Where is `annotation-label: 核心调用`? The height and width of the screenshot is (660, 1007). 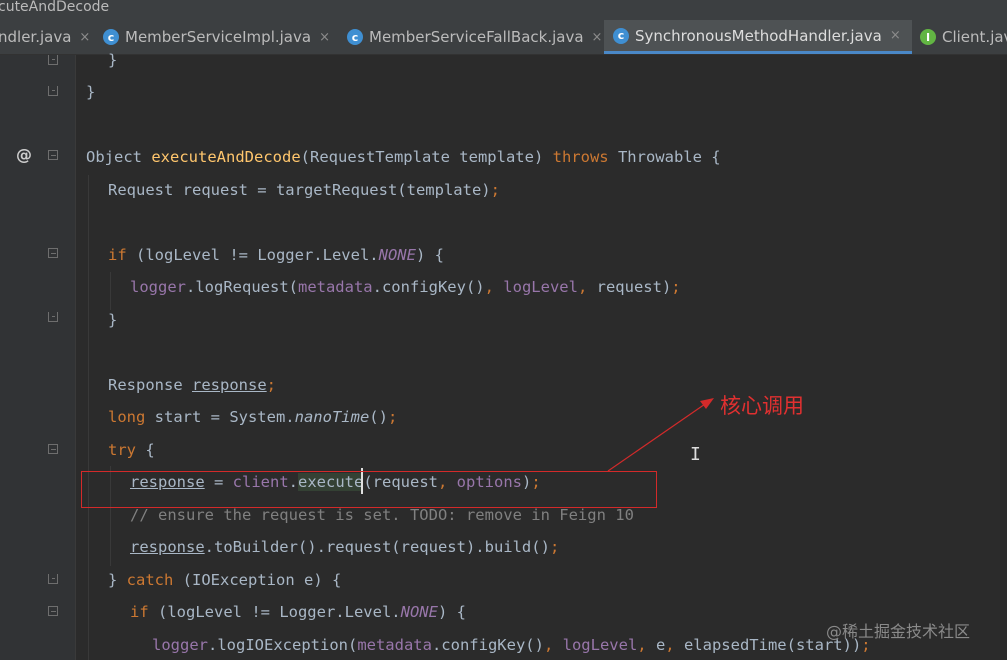
annotation-label: 核心调用 is located at coordinates (762, 406).